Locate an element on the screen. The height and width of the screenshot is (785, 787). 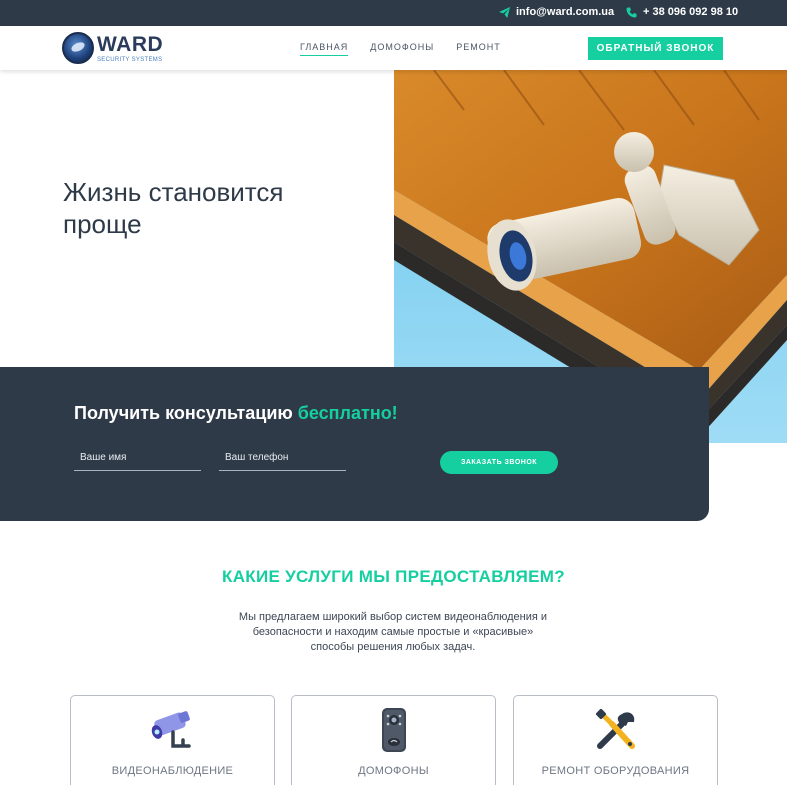
ward-logo: WARD SECURITY SYSTEMS is located at coordinates (112, 48).